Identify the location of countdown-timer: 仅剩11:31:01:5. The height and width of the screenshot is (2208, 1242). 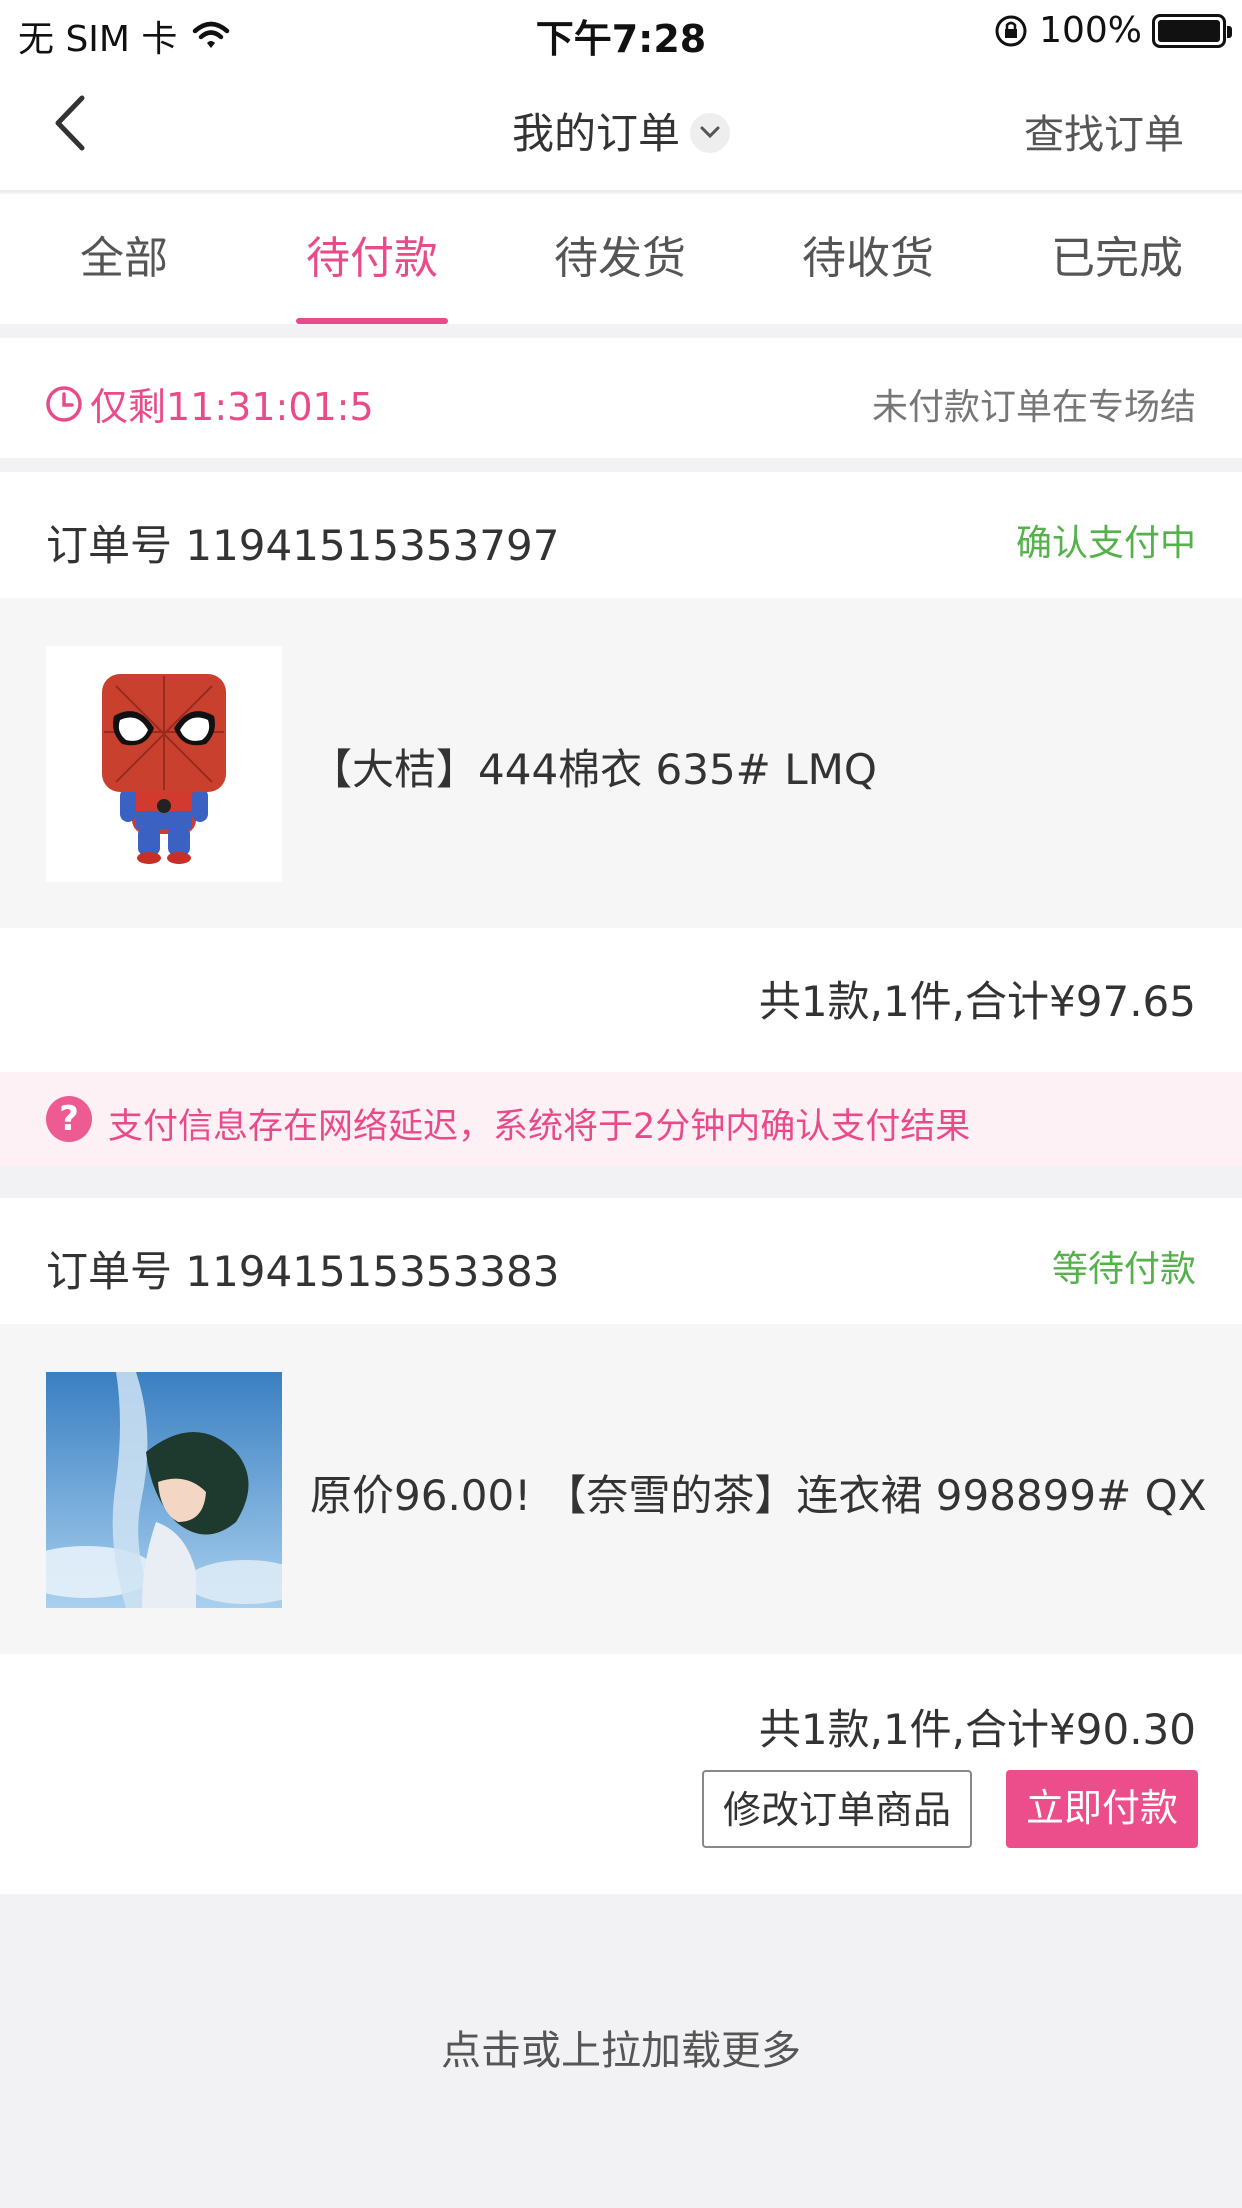
(209, 403).